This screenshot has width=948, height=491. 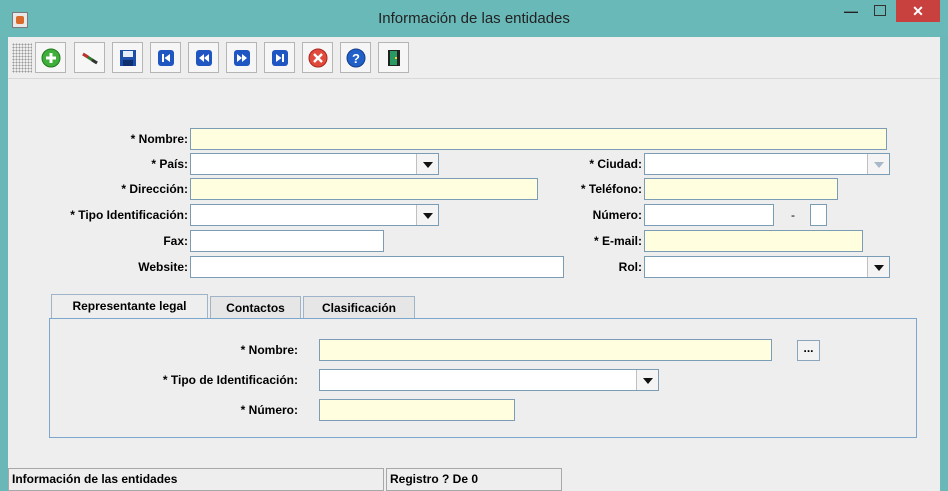 I want to click on nombre-label: * Nombre:, so click(x=159, y=139).